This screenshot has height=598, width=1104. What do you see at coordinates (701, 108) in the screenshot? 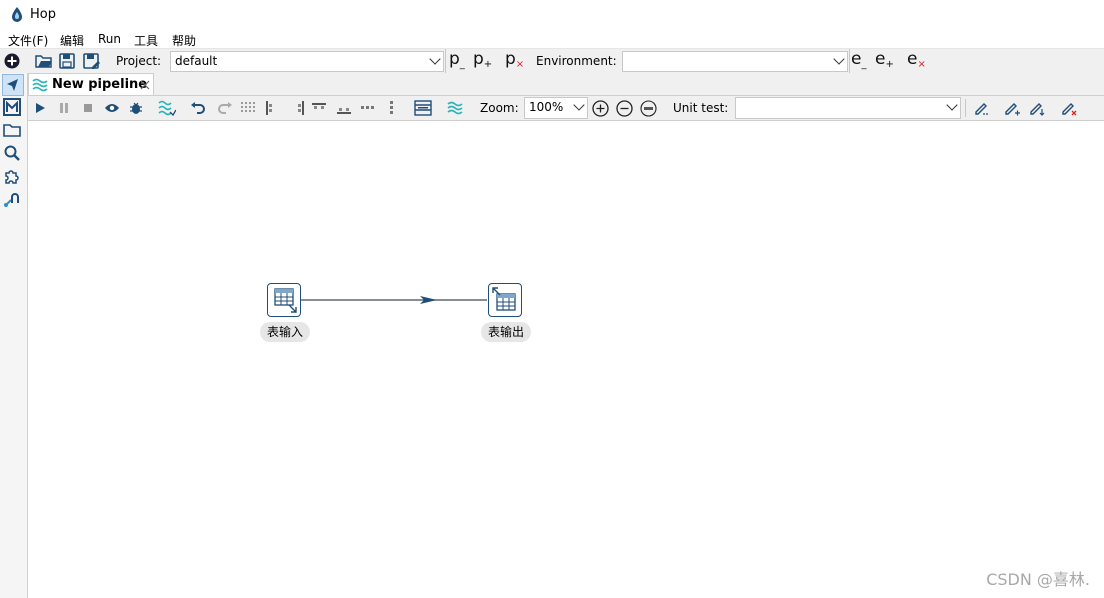
I see `unit-test-label: Unit test:` at bounding box center [701, 108].